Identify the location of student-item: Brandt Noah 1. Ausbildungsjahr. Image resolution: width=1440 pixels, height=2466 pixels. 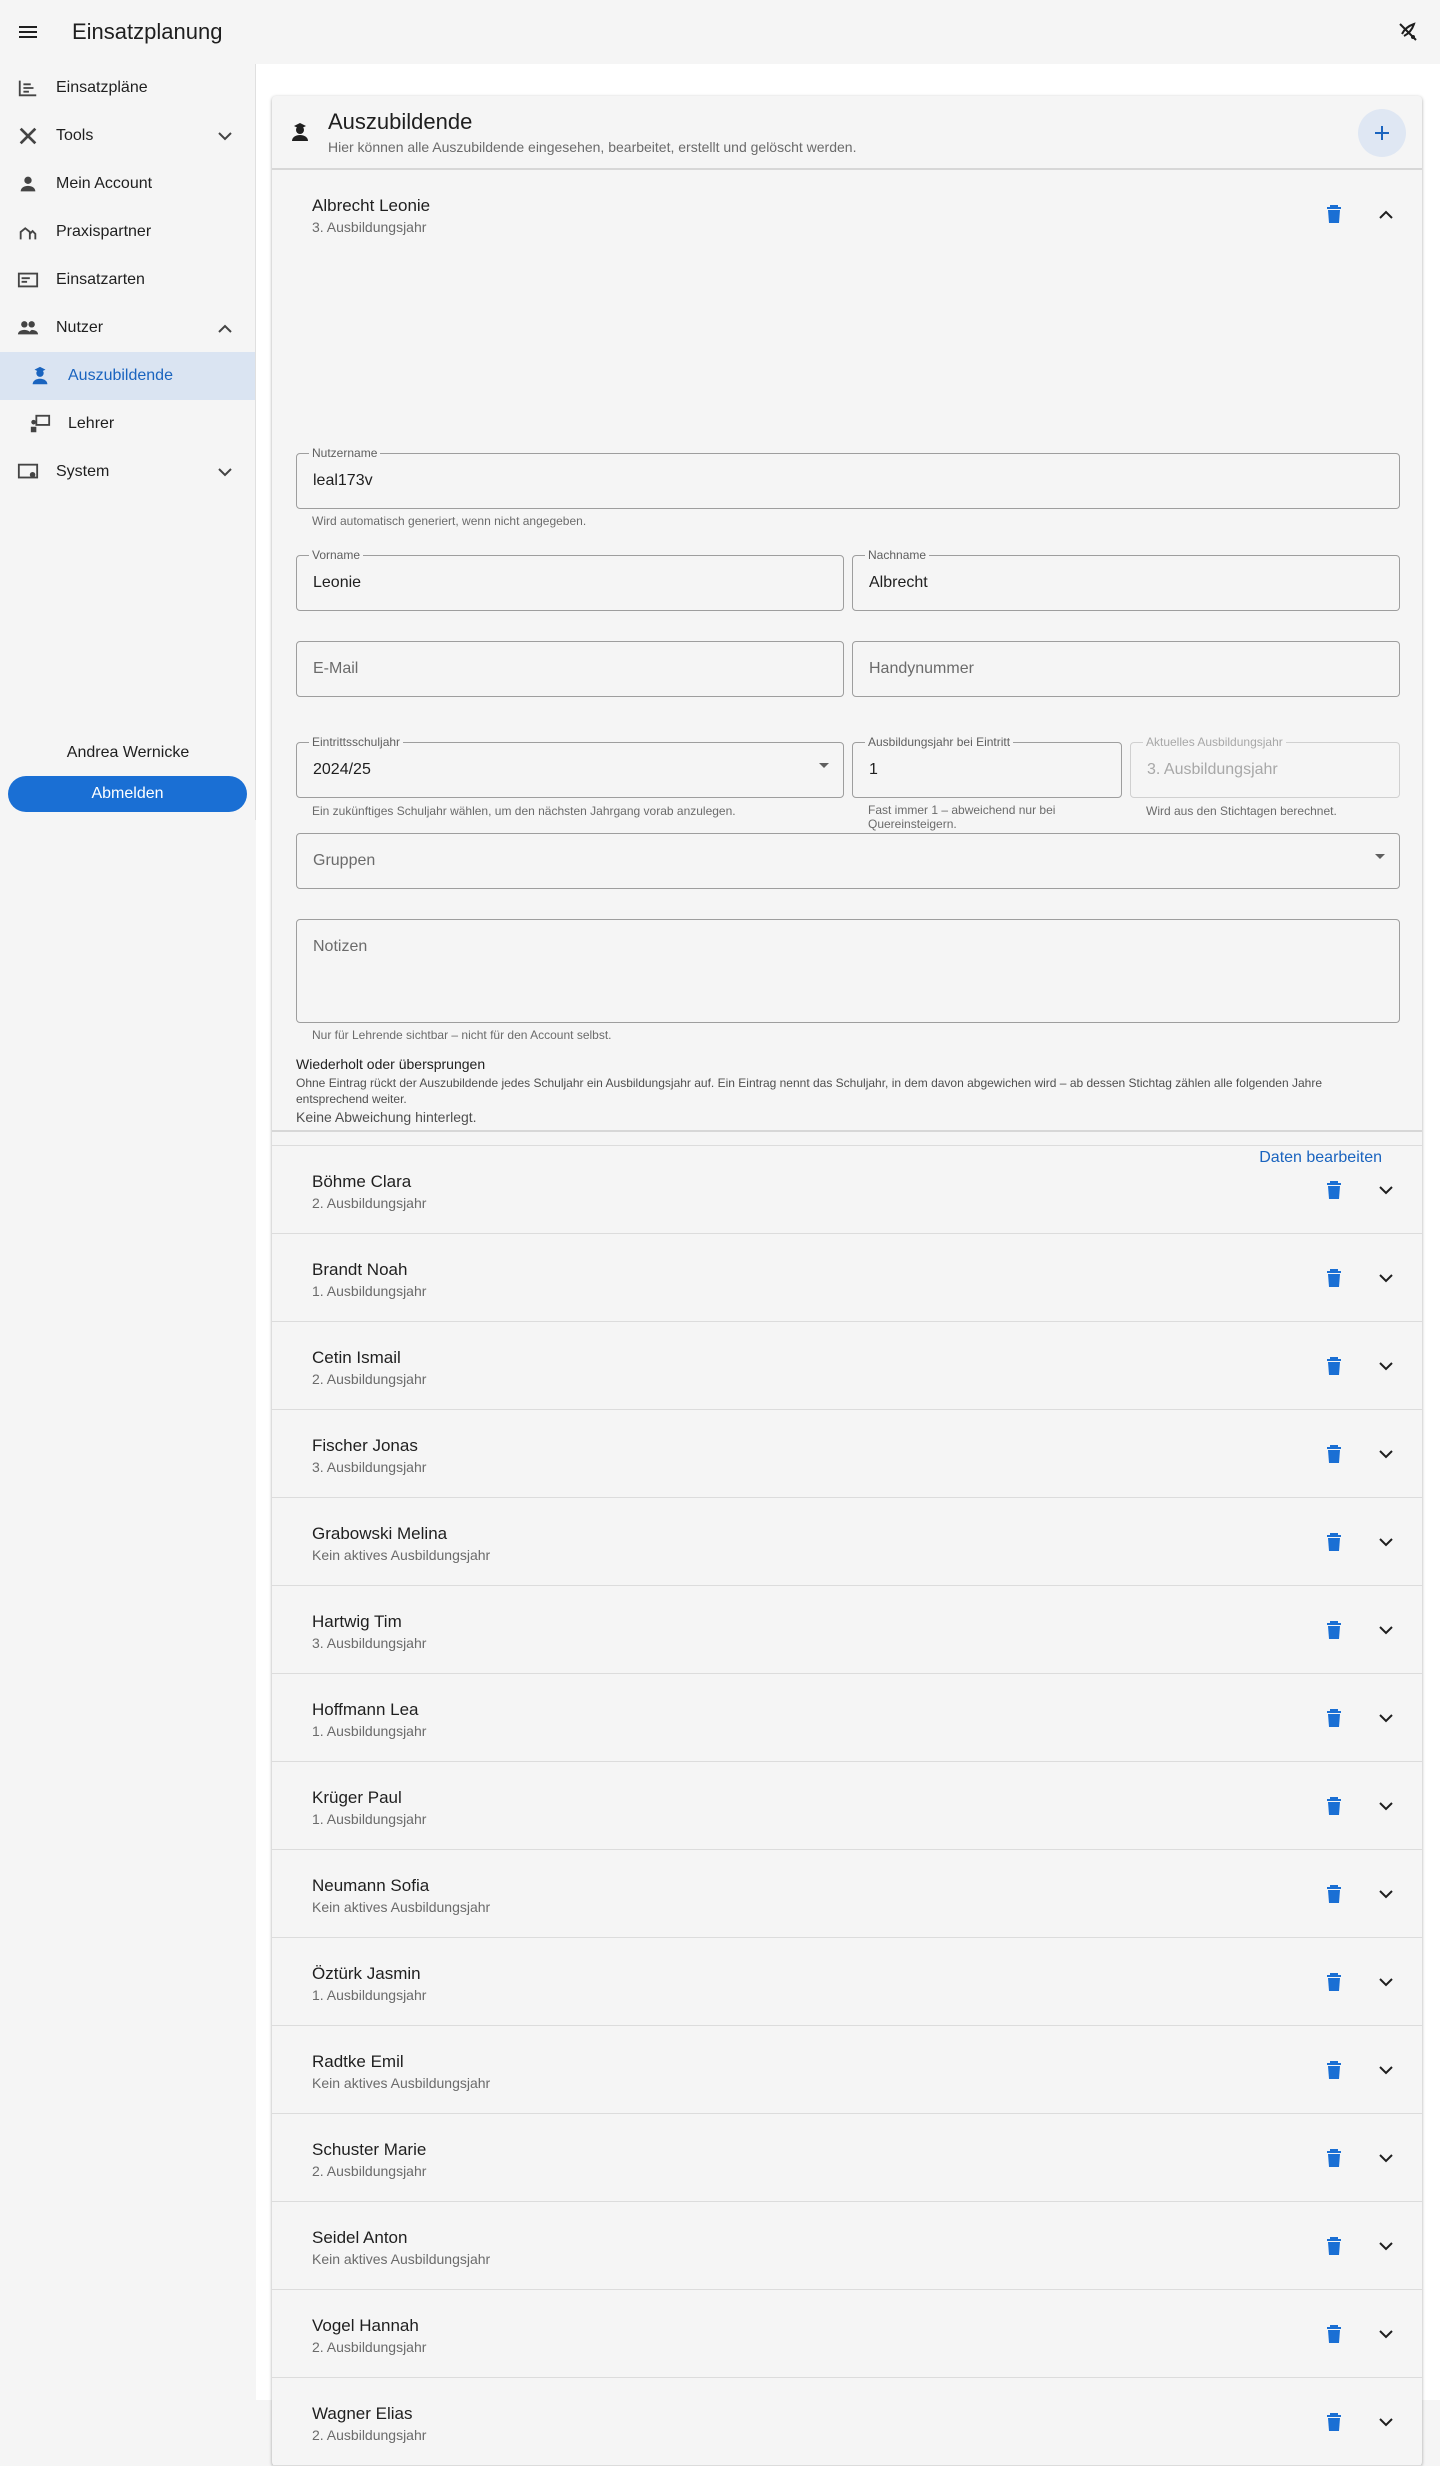
(847, 1278).